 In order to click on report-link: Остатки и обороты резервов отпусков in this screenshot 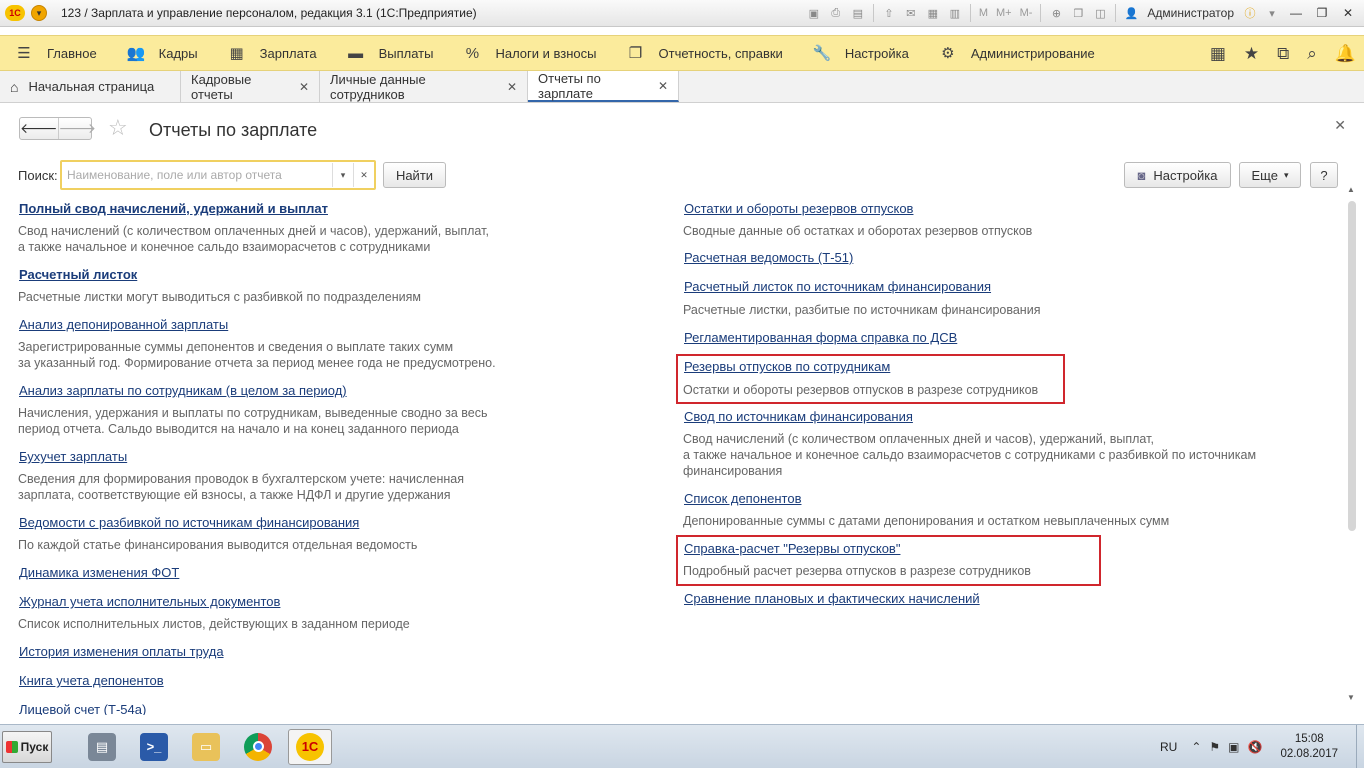, I will do `click(798, 208)`.